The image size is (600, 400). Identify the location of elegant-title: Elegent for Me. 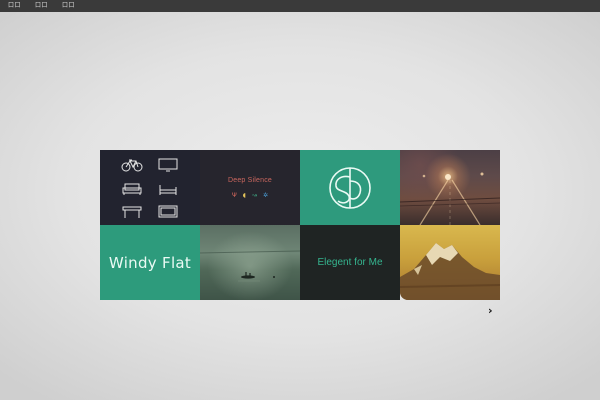
(350, 262).